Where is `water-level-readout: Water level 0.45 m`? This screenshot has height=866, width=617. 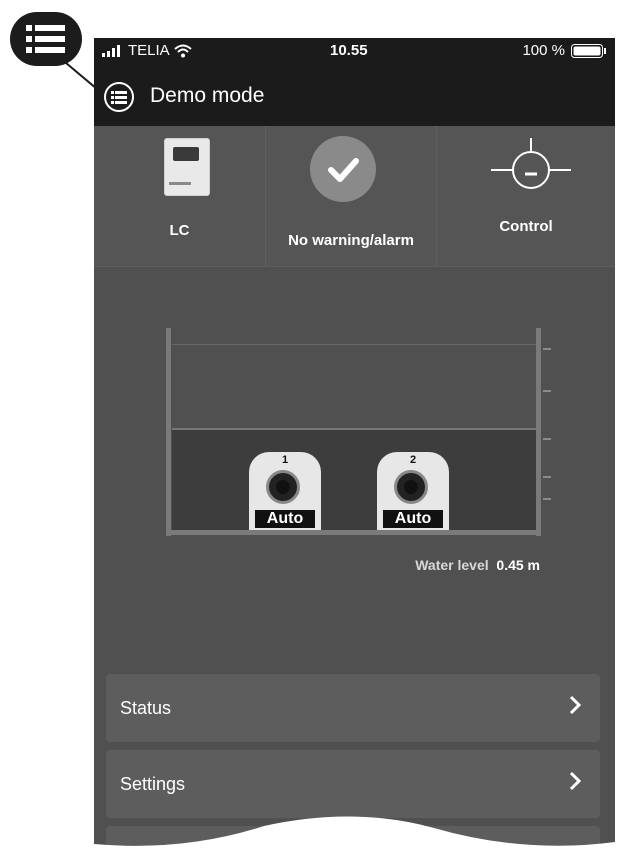 water-level-readout: Water level 0.45 m is located at coordinates (477, 565).